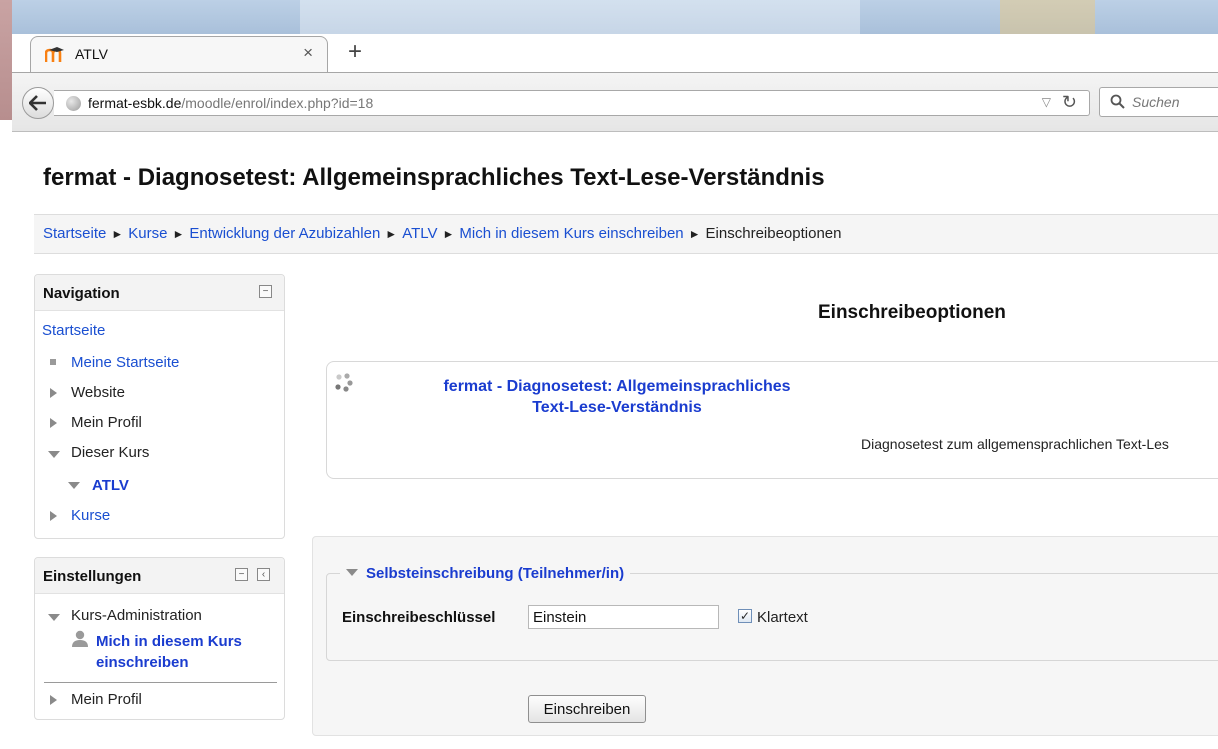 The height and width of the screenshot is (749, 1218). I want to click on back-button, so click(38, 103).